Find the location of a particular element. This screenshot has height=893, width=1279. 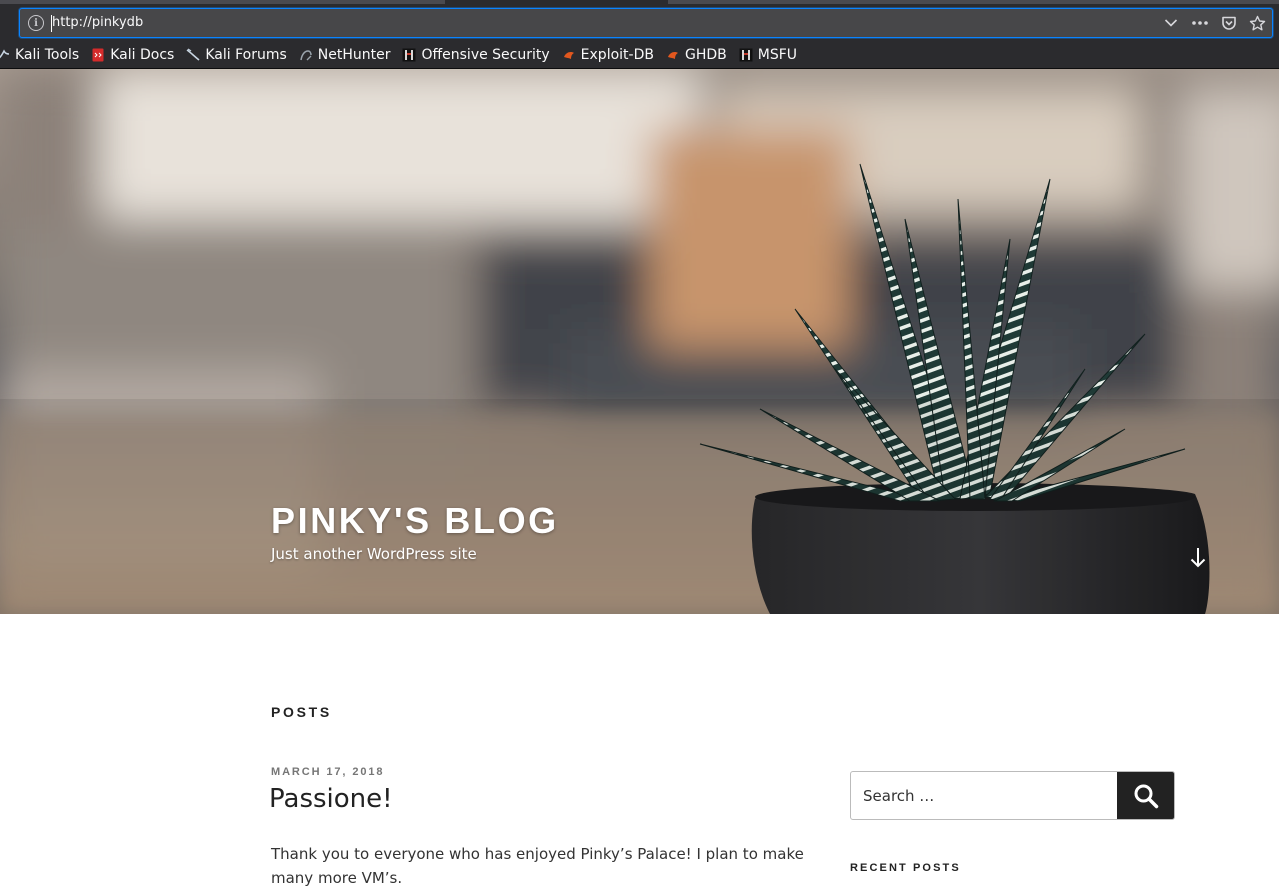

tab-inactive-left is located at coordinates (222, 2).